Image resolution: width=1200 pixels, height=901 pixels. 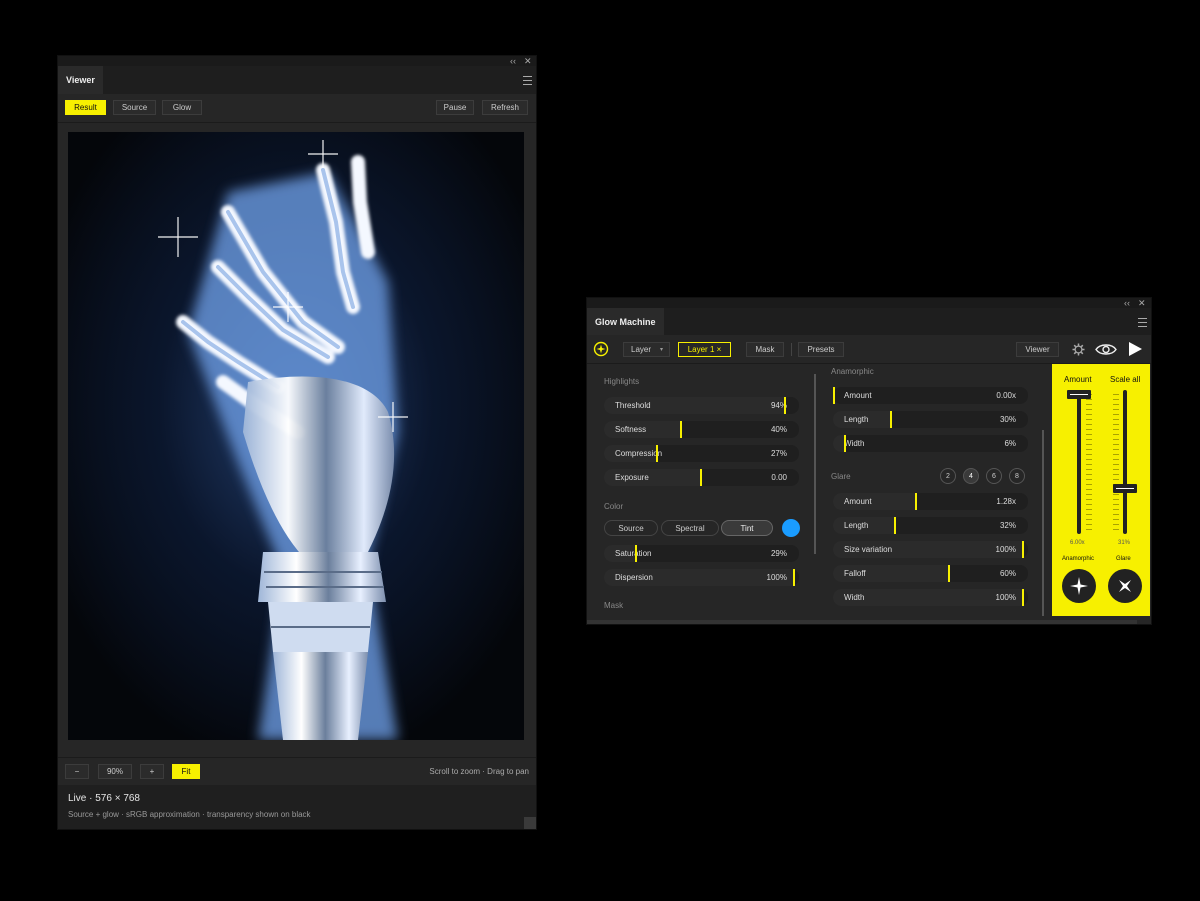 I want to click on glare-dial, so click(x=1125, y=586).